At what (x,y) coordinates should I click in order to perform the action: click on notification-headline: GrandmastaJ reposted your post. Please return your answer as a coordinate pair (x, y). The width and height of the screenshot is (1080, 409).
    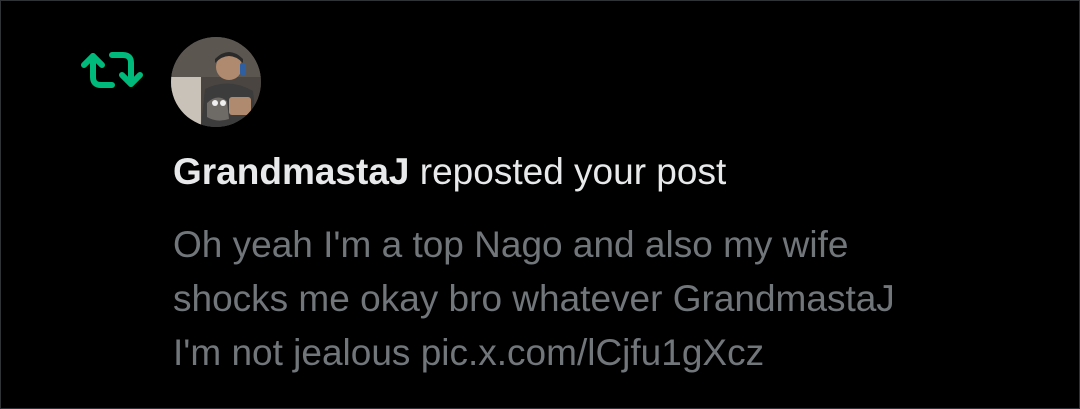
    Looking at the image, I should click on (449, 172).